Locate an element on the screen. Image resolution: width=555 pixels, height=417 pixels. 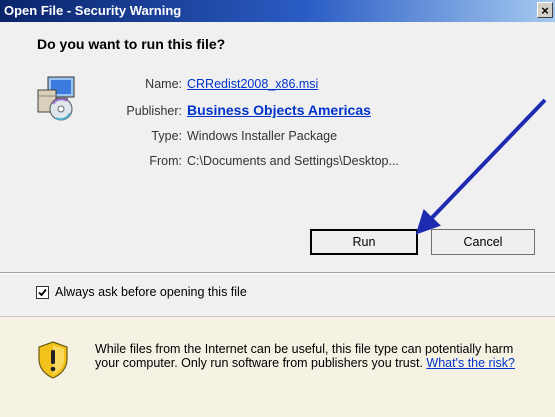
dialog-question: Do you want to run this file? is located at coordinates (131, 44).